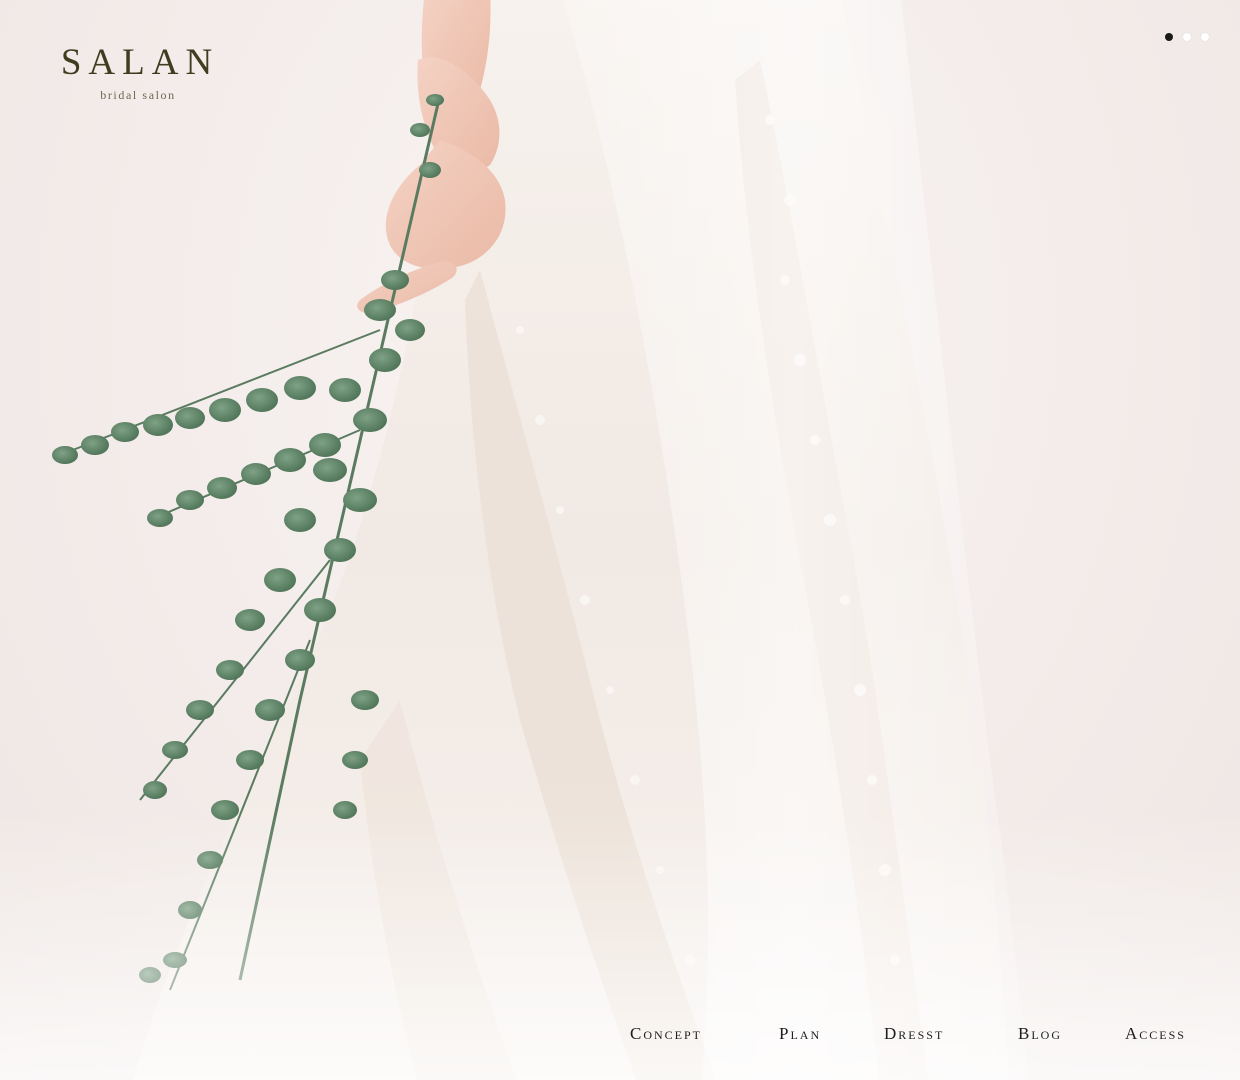 The image size is (1240, 1080). Describe the element at coordinates (666, 1034) in the screenshot. I see `nav-item-concept: Concept` at that location.